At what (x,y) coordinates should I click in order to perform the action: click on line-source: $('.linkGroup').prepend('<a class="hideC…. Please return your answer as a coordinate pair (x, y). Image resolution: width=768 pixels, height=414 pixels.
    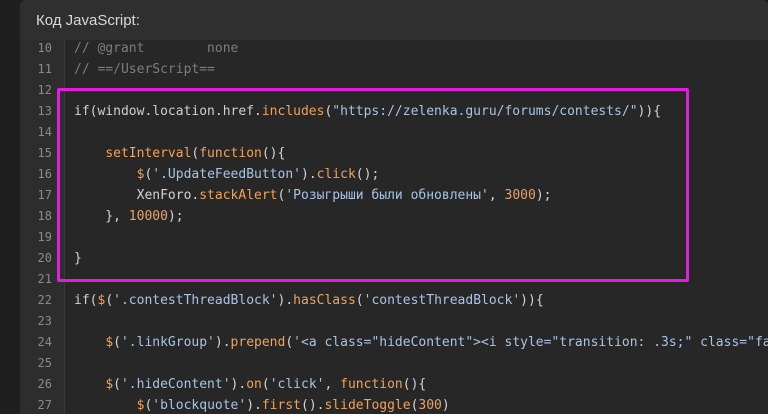
    Looking at the image, I should click on (421, 342).